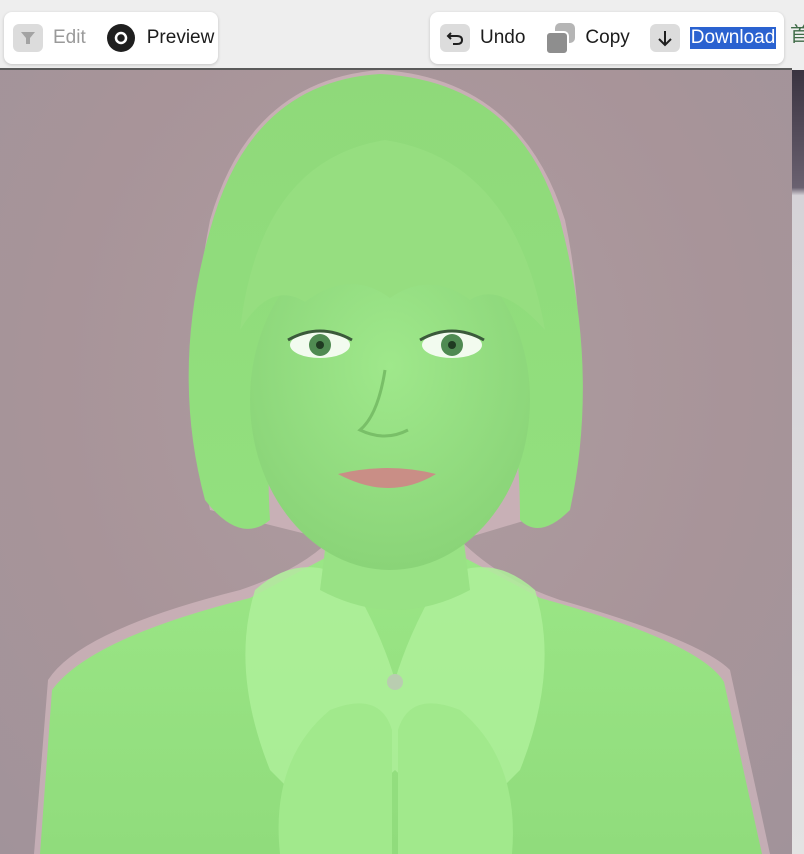 The height and width of the screenshot is (854, 804). Describe the element at coordinates (120, 38) in the screenshot. I see `eye-icon` at that location.